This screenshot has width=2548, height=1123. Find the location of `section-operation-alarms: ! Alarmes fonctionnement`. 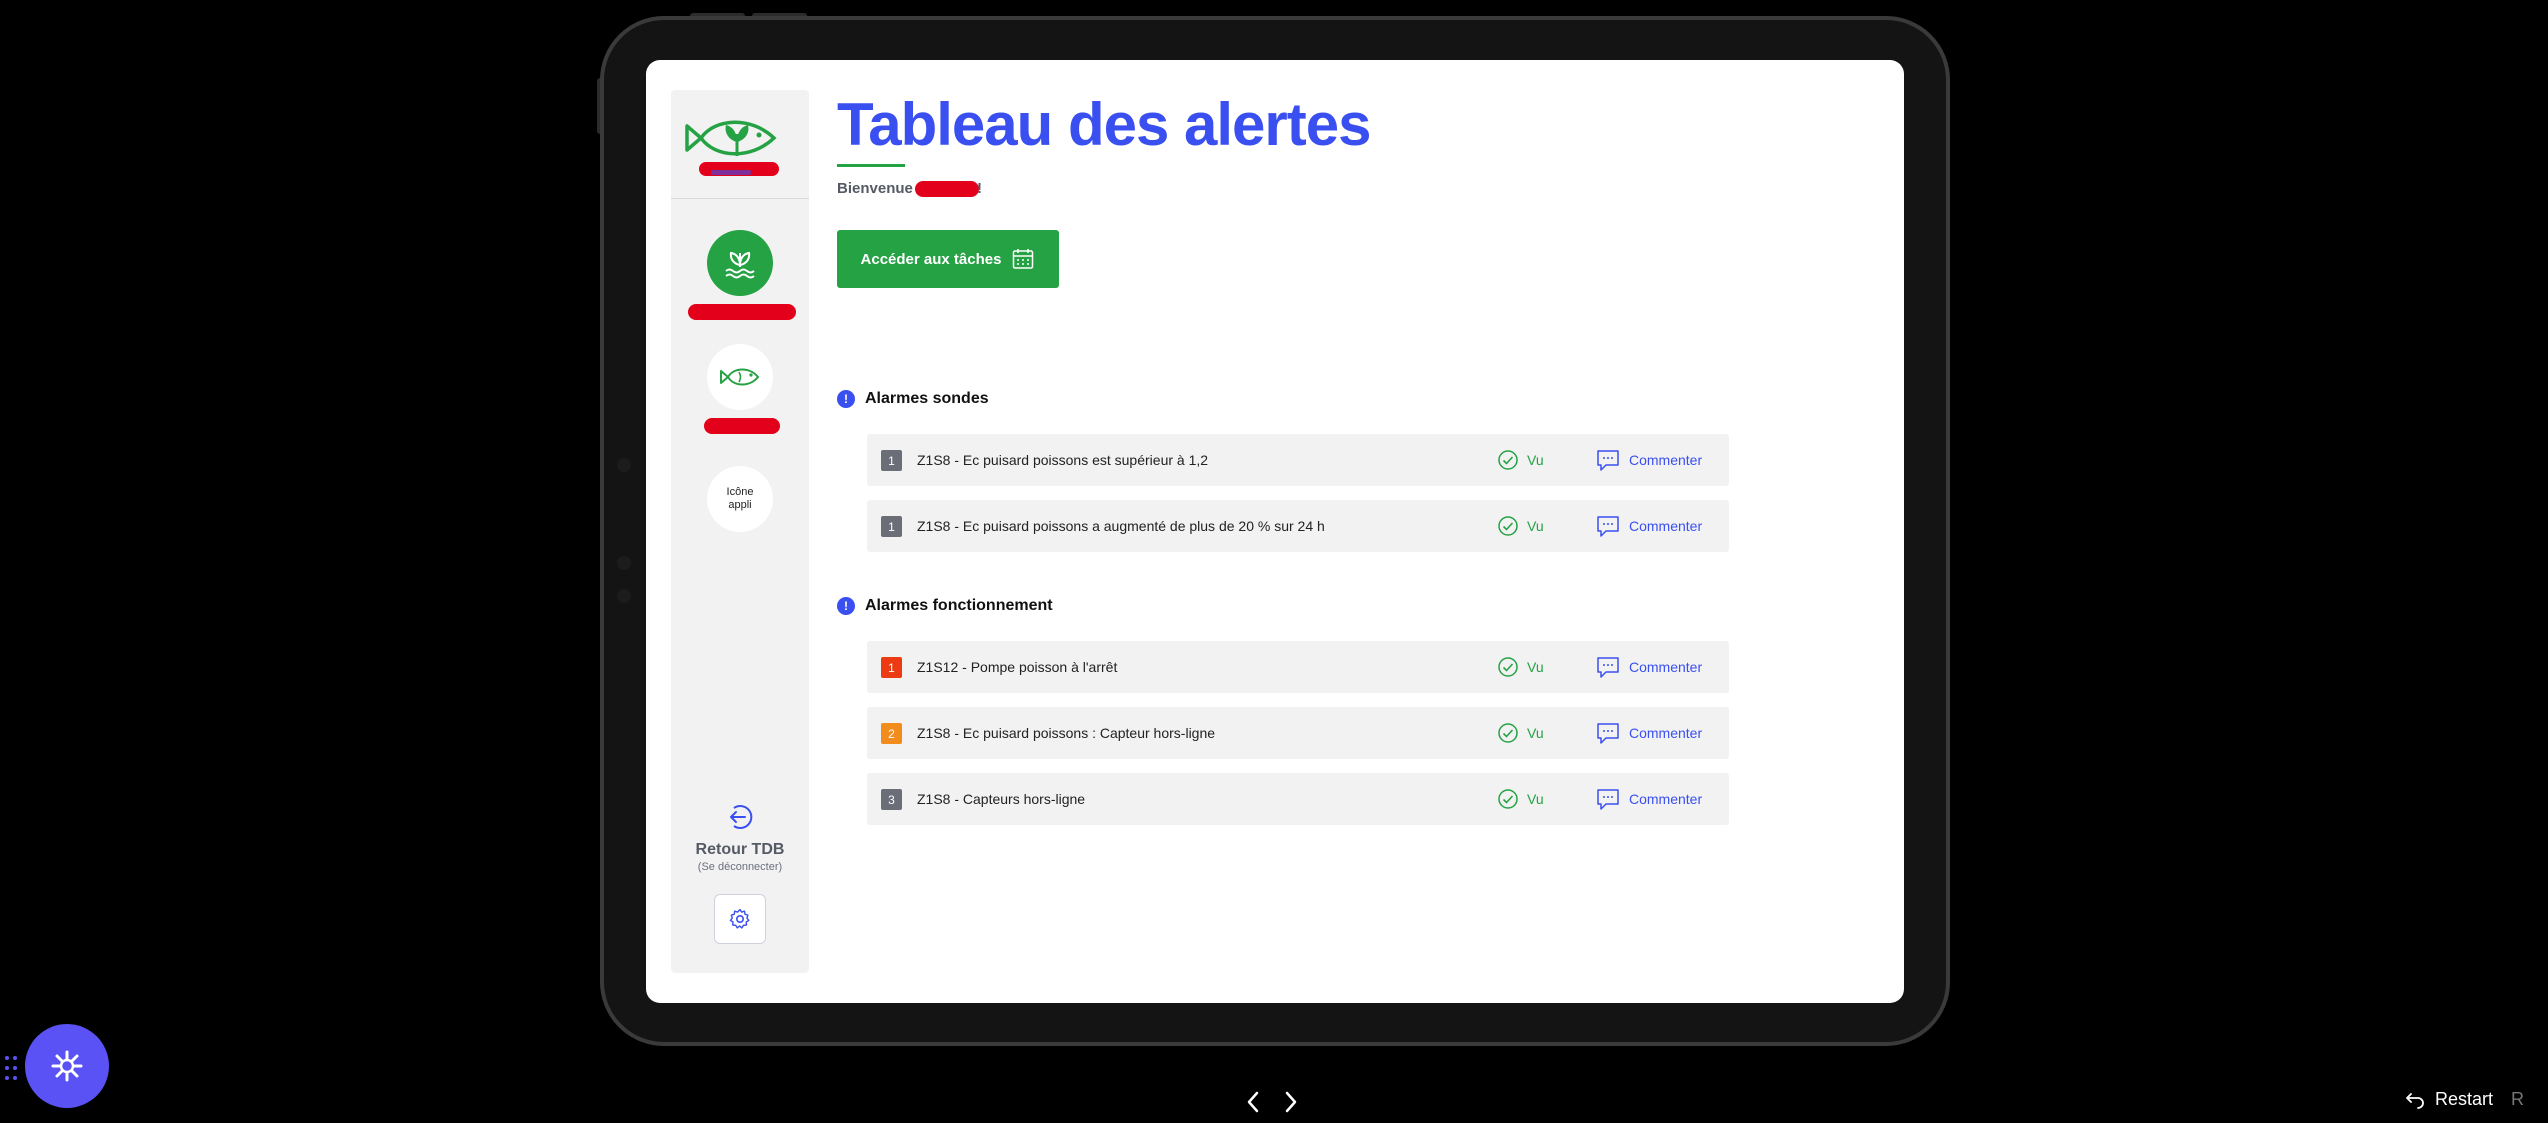

section-operation-alarms: ! Alarmes fonctionnement is located at coordinates (945, 606).